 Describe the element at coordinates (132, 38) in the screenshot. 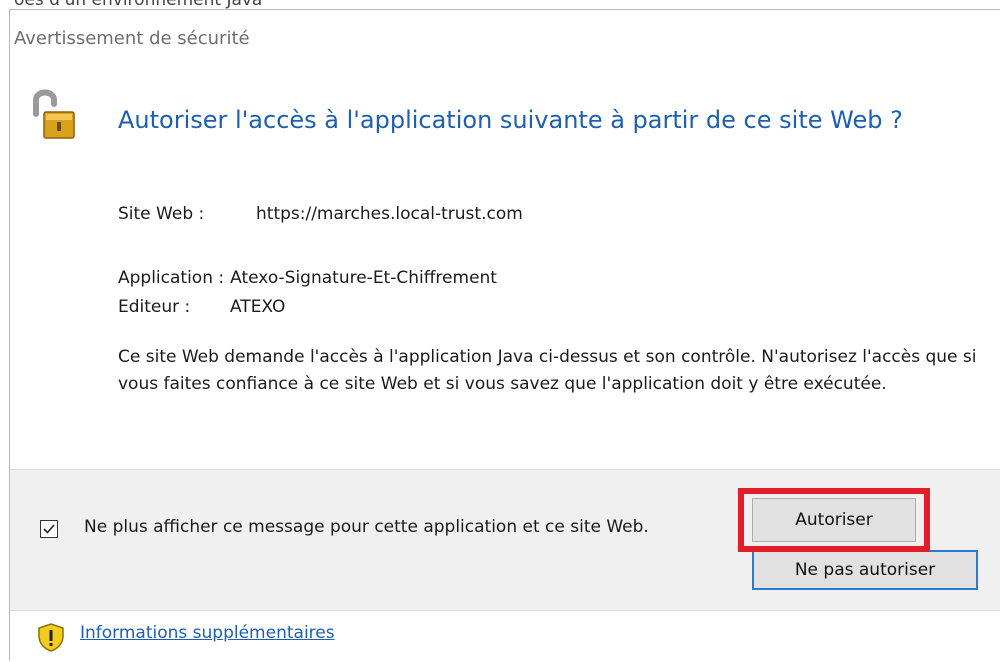

I see `dialog-title: Avertissement de sécurité` at that location.